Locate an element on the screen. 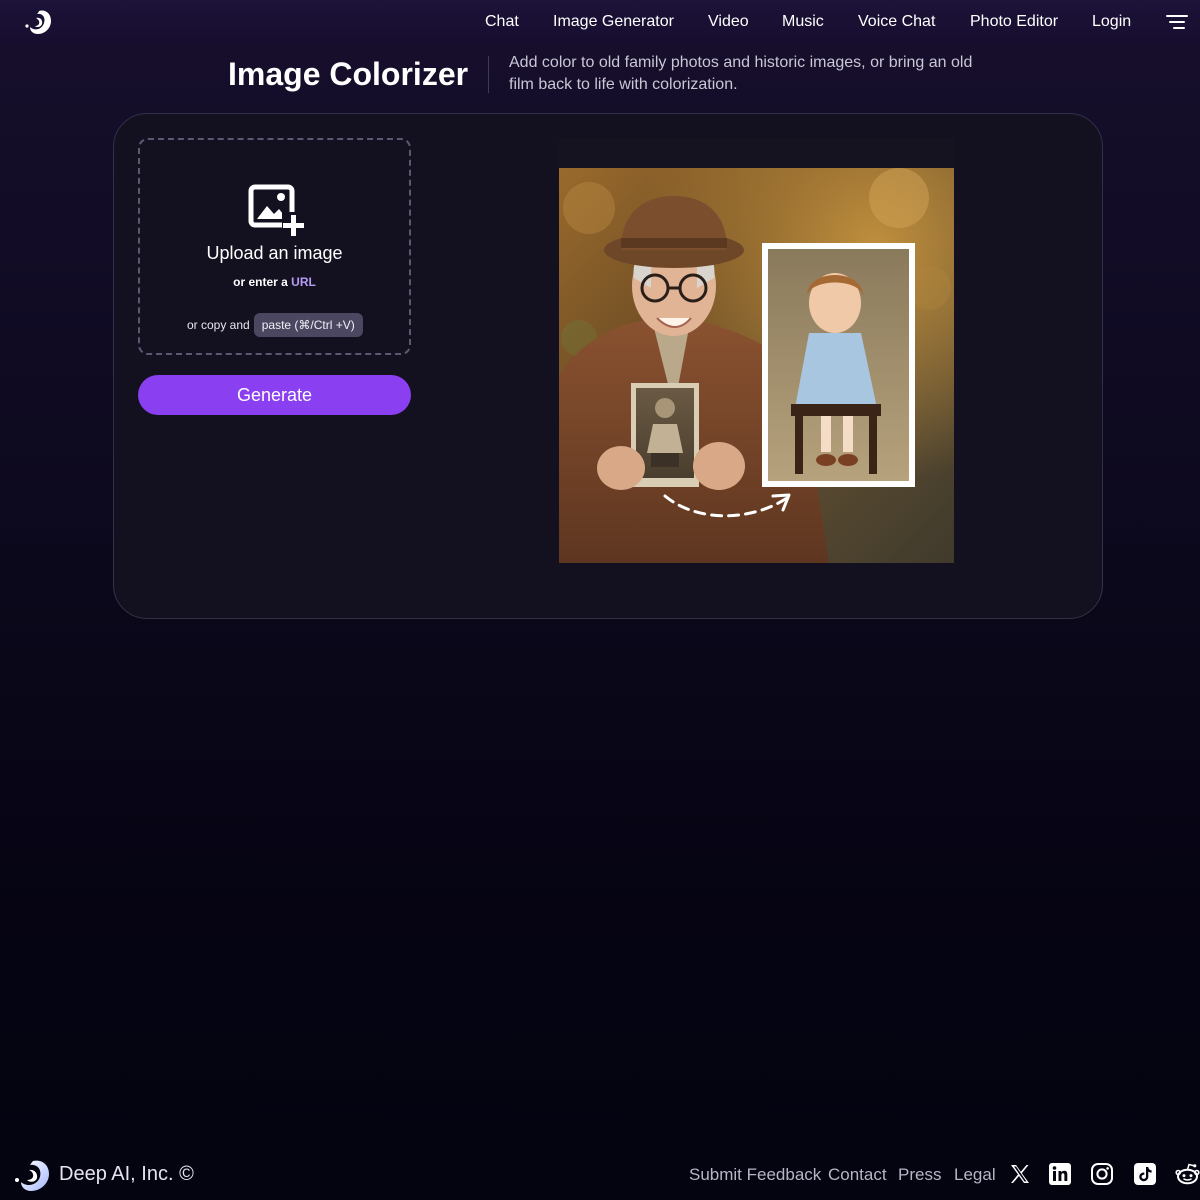 The width and height of the screenshot is (1200, 1200). title-divider is located at coordinates (488, 74).